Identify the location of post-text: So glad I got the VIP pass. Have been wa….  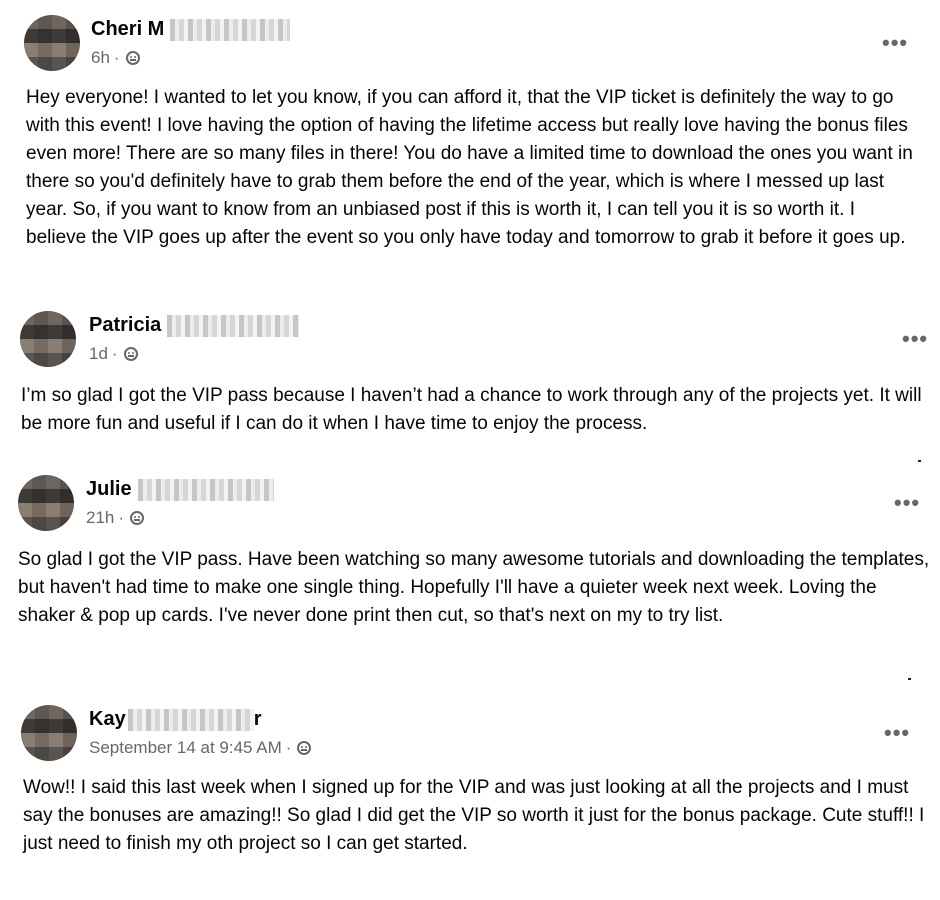
(474, 587).